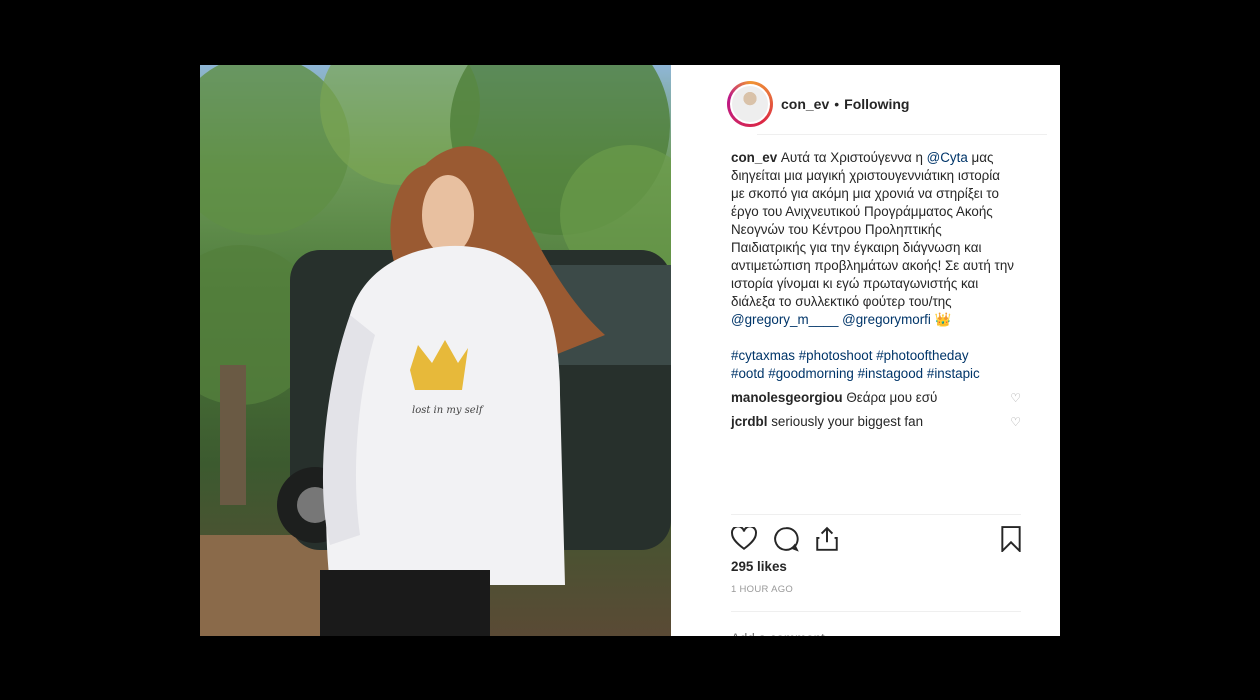 This screenshot has width=1260, height=700. What do you see at coordinates (811, 373) in the screenshot?
I see `hashtag-link: #goodmorning` at bounding box center [811, 373].